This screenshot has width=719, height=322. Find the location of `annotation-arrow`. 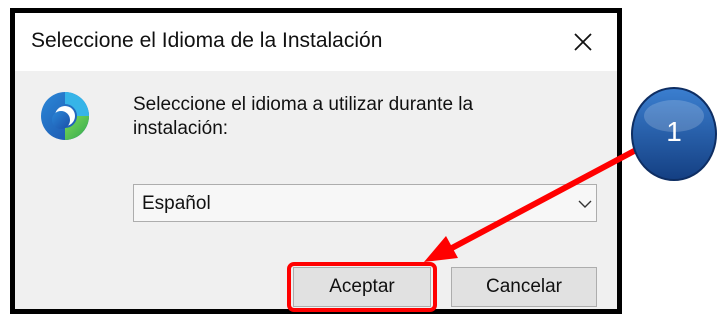

annotation-arrow is located at coordinates (531, 204).